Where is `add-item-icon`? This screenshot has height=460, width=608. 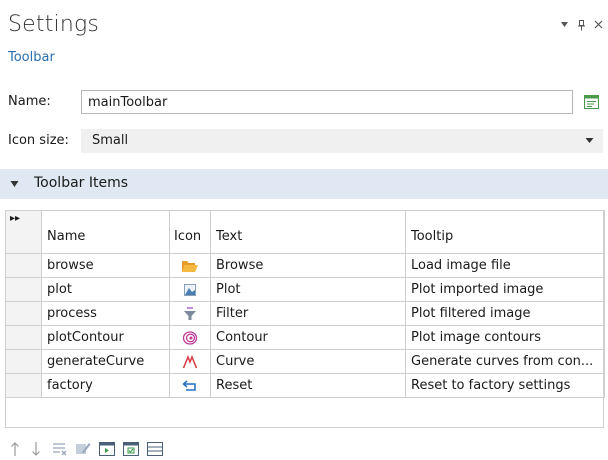
add-item-icon is located at coordinates (107, 449).